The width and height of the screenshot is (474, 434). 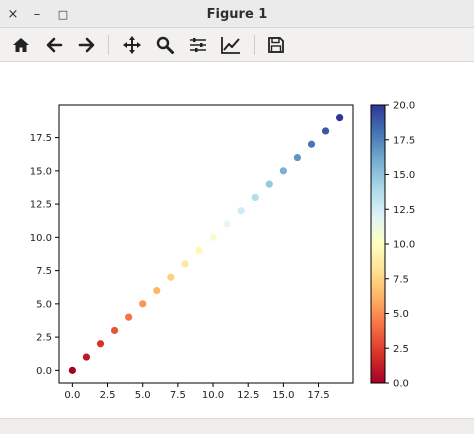 I want to click on colorbar-tick-label: 15.0, so click(x=404, y=175).